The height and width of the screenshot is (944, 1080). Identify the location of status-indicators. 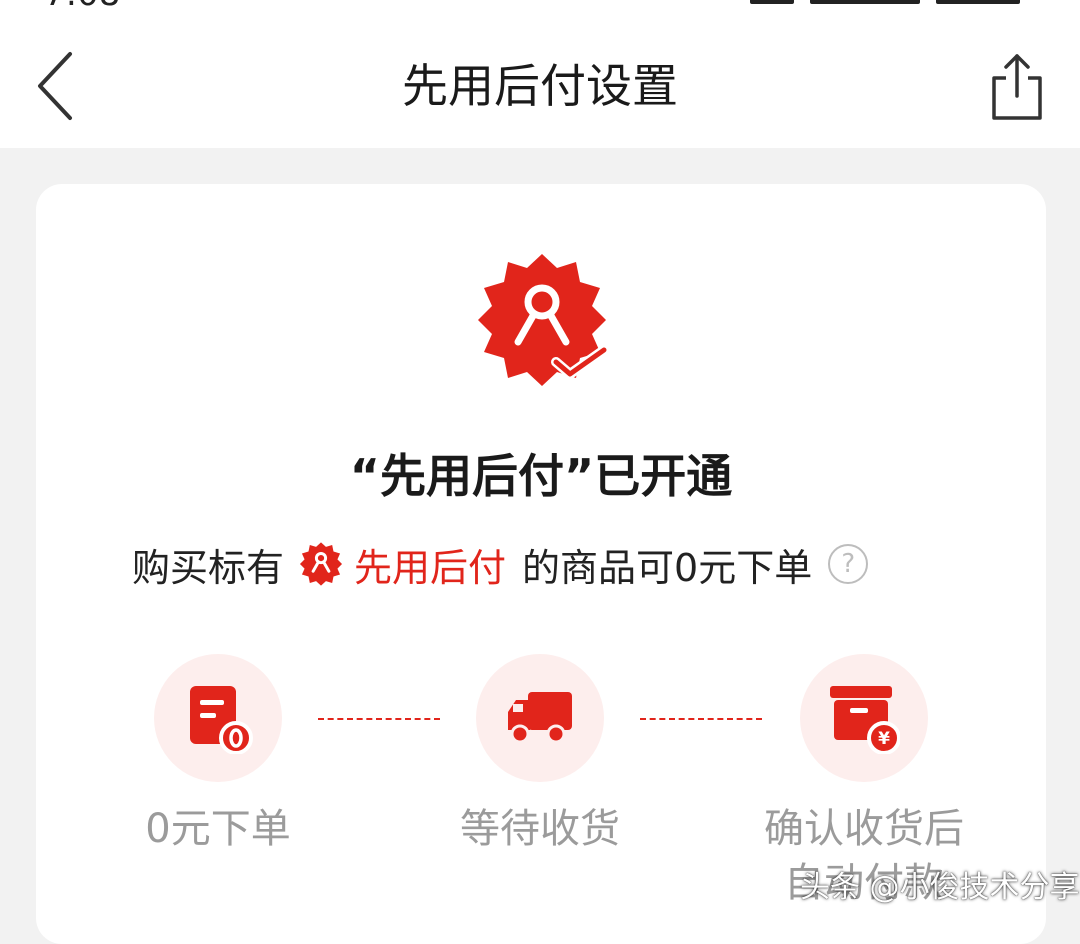
(885, 2).